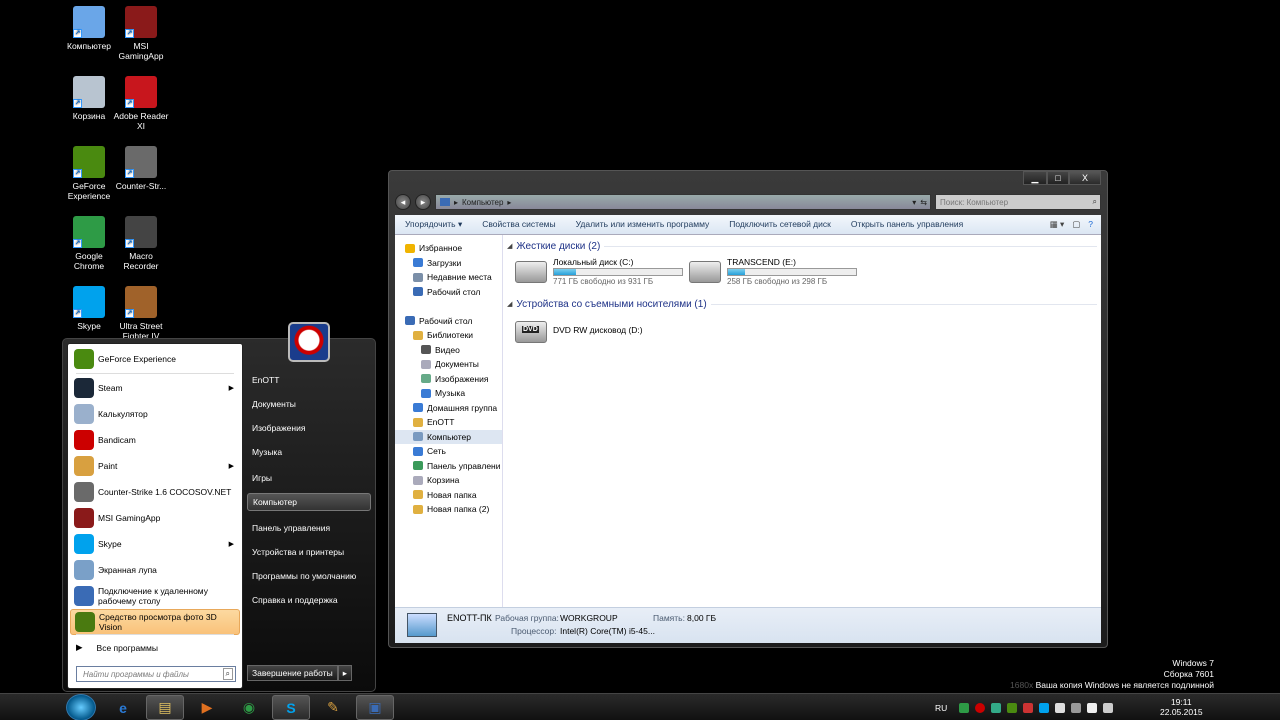  Describe the element at coordinates (1018, 202) in the screenshot. I see `search-input: Поиск: Компьютер ⌕` at that location.